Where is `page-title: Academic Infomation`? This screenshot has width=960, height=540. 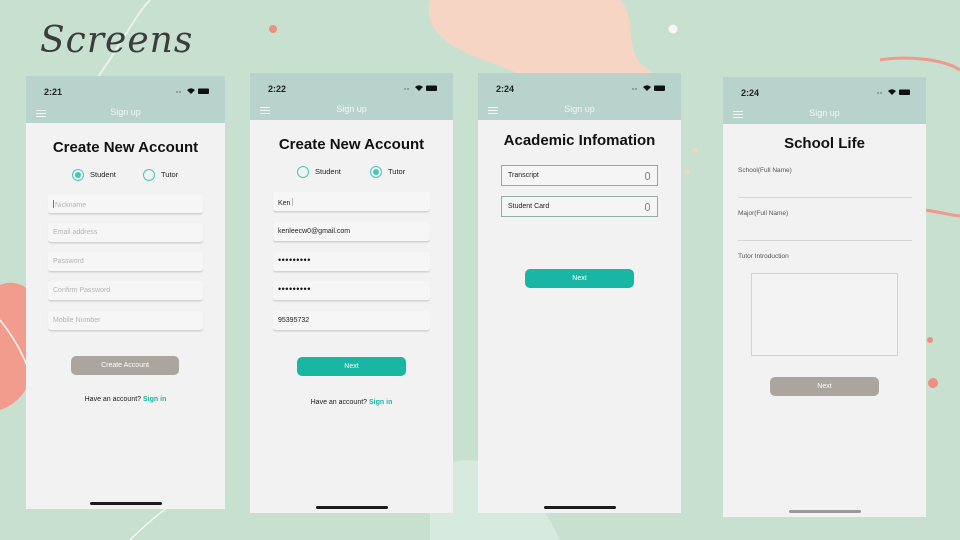
page-title: Academic Infomation is located at coordinates (579, 140).